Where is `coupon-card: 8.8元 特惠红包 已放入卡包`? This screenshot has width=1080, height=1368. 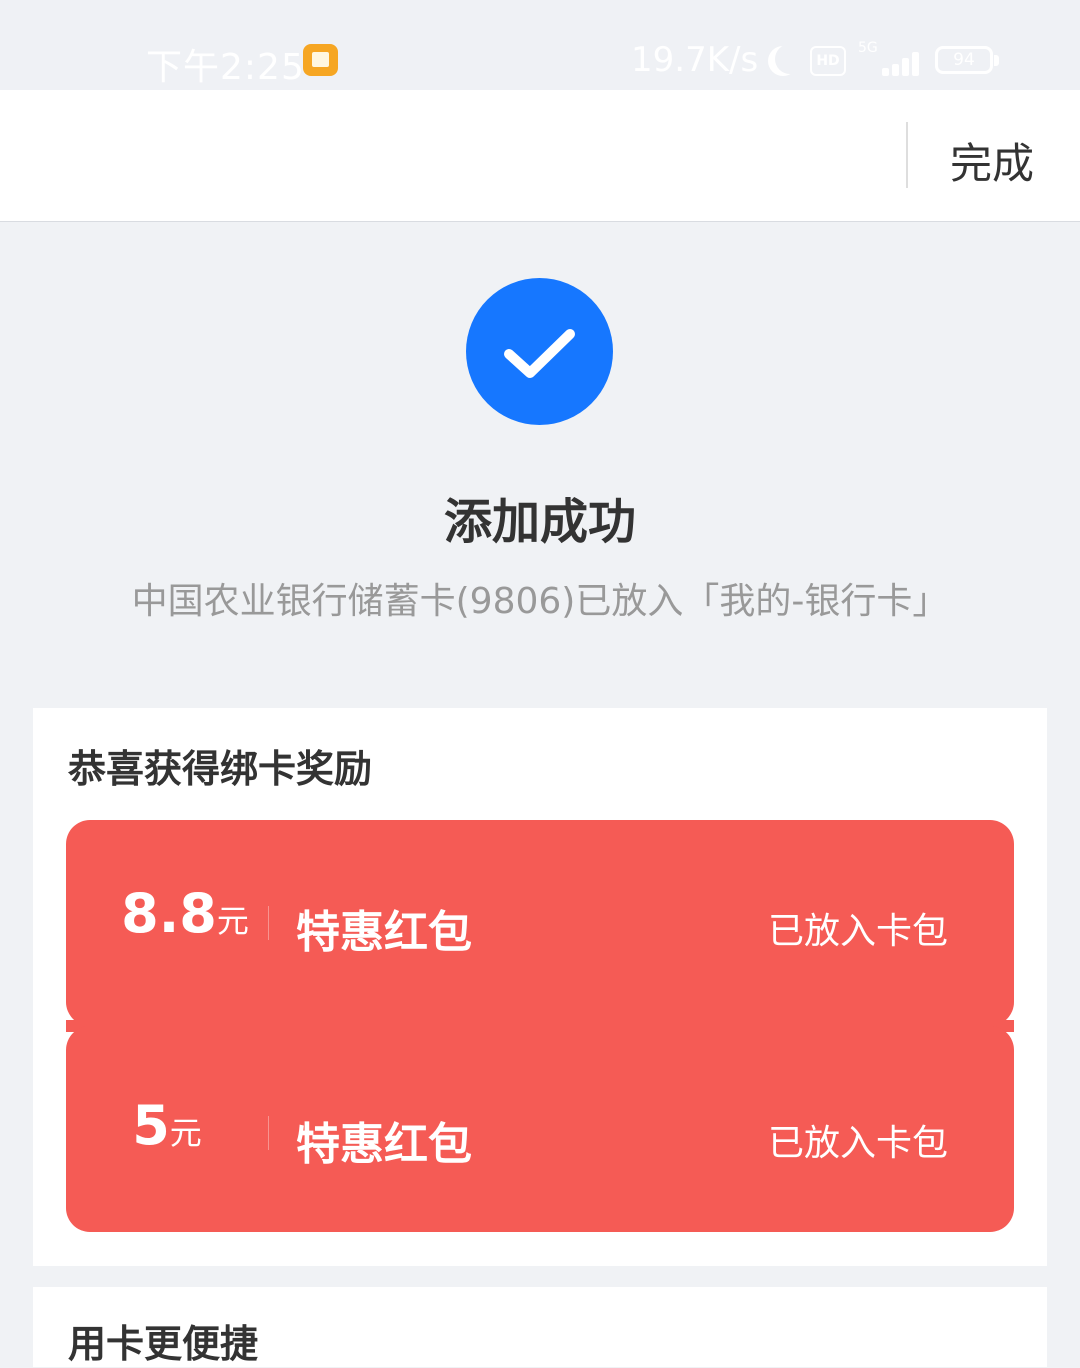 coupon-card: 8.8元 特惠红包 已放入卡包 is located at coordinates (540, 923).